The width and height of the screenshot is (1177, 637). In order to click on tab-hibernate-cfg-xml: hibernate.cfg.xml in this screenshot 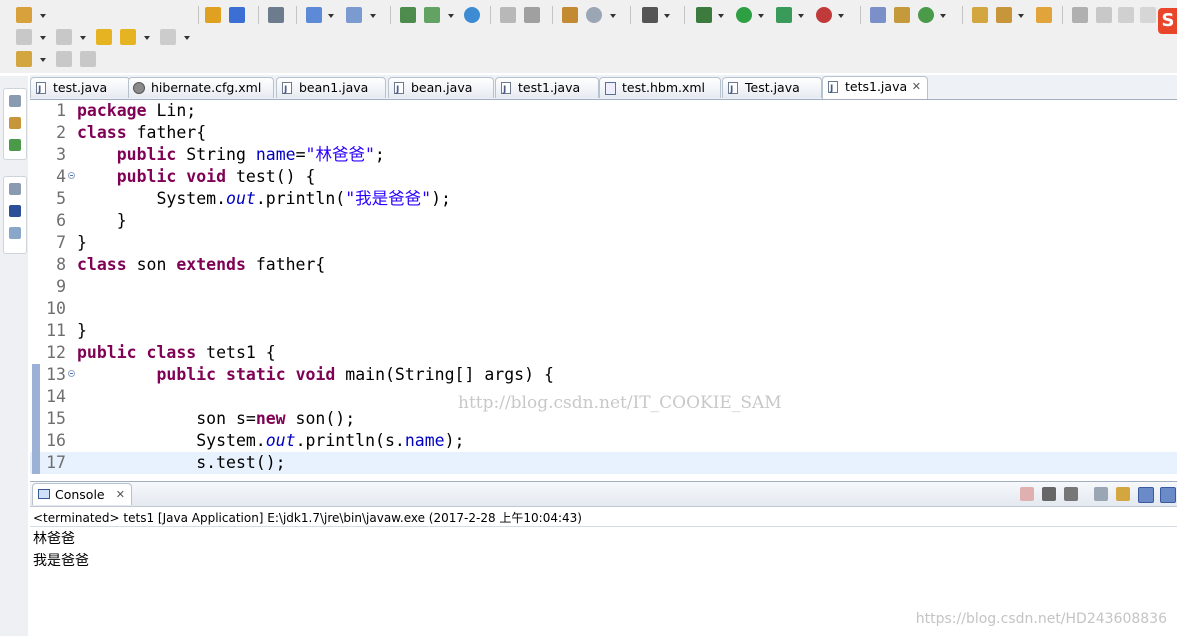, I will do `click(201, 87)`.